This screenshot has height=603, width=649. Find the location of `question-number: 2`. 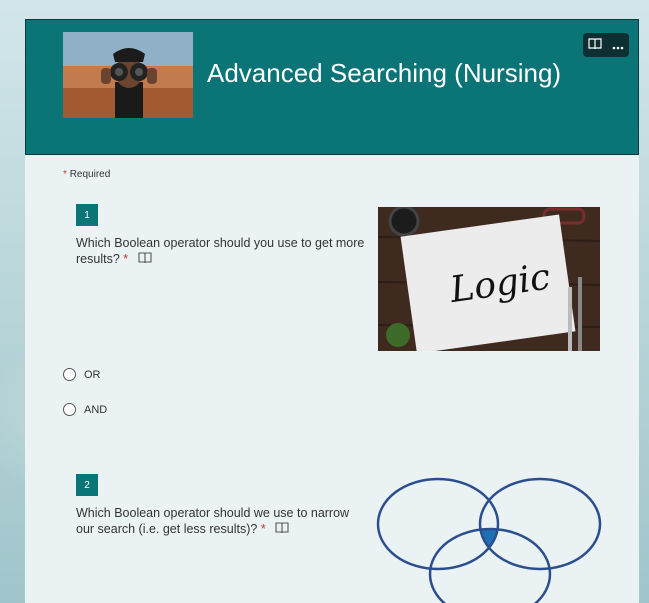

question-number: 2 is located at coordinates (87, 485).